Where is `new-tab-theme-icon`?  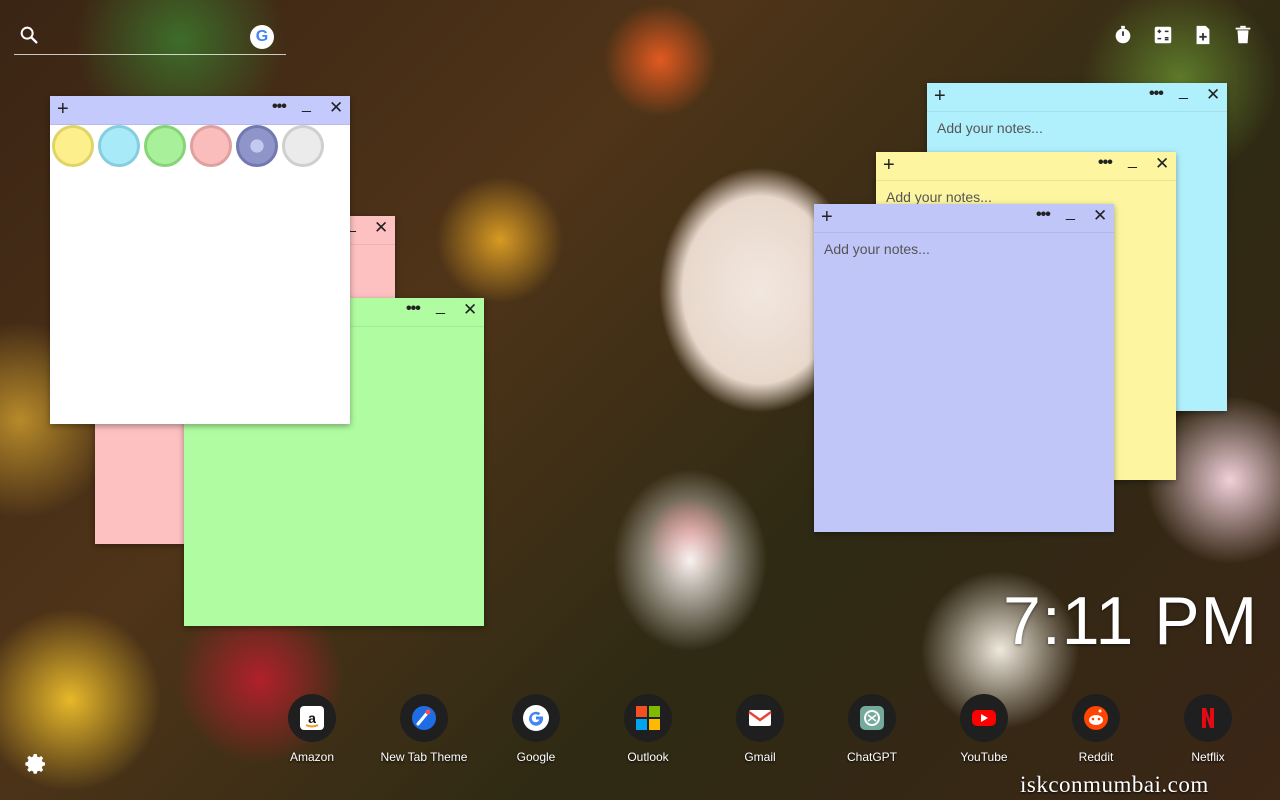 new-tab-theme-icon is located at coordinates (424, 718).